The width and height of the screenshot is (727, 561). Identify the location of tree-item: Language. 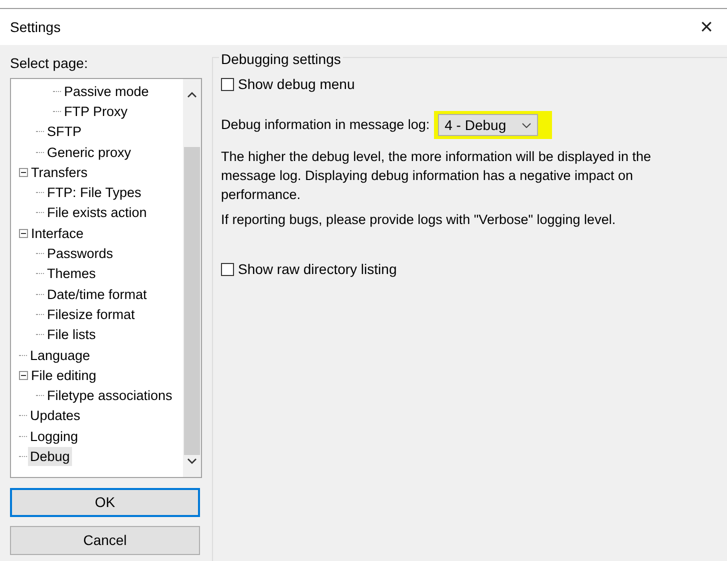
(60, 355).